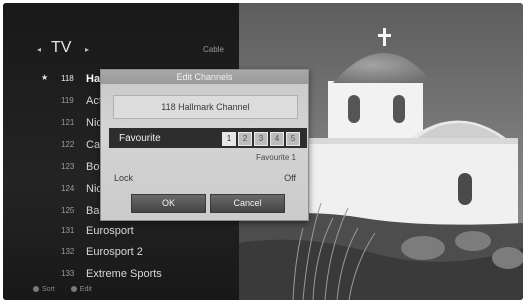 The image size is (526, 304). I want to click on channel-number: 122, so click(68, 144).